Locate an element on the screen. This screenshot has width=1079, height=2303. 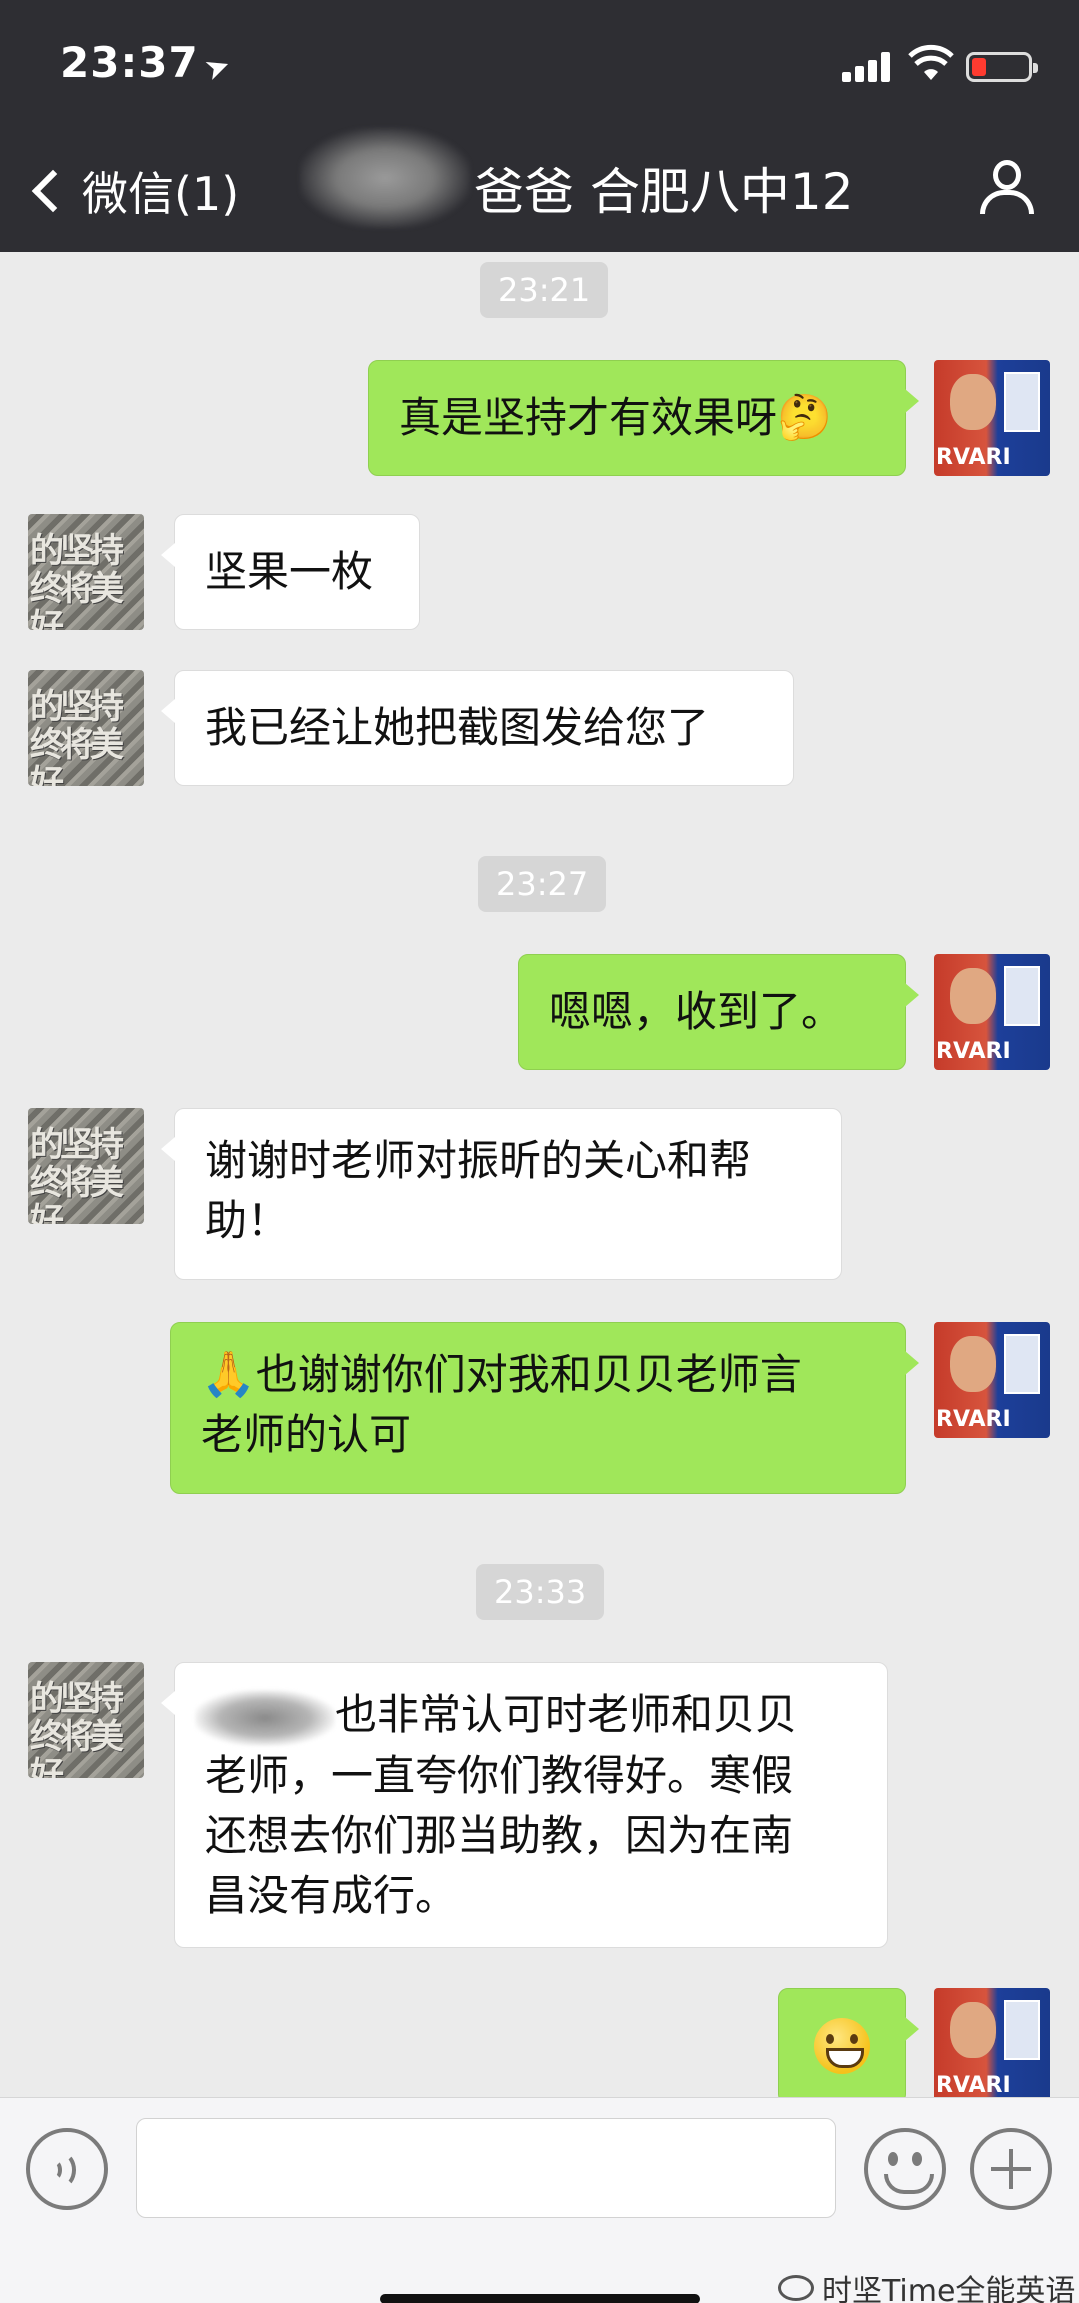
status-time: 23:37➤ is located at coordinates (148, 63).